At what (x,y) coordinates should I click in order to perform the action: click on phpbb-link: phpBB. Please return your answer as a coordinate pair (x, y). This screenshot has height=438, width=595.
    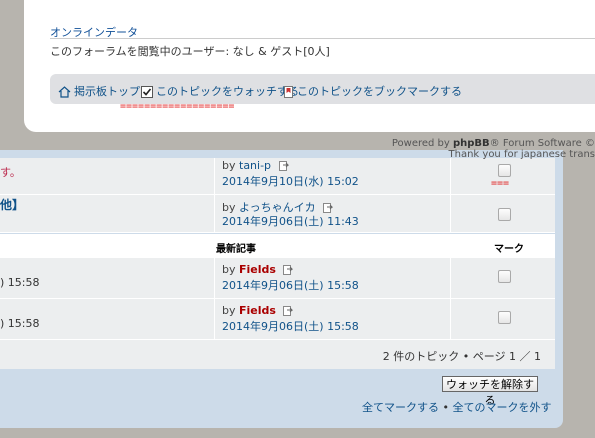
    Looking at the image, I should click on (471, 143).